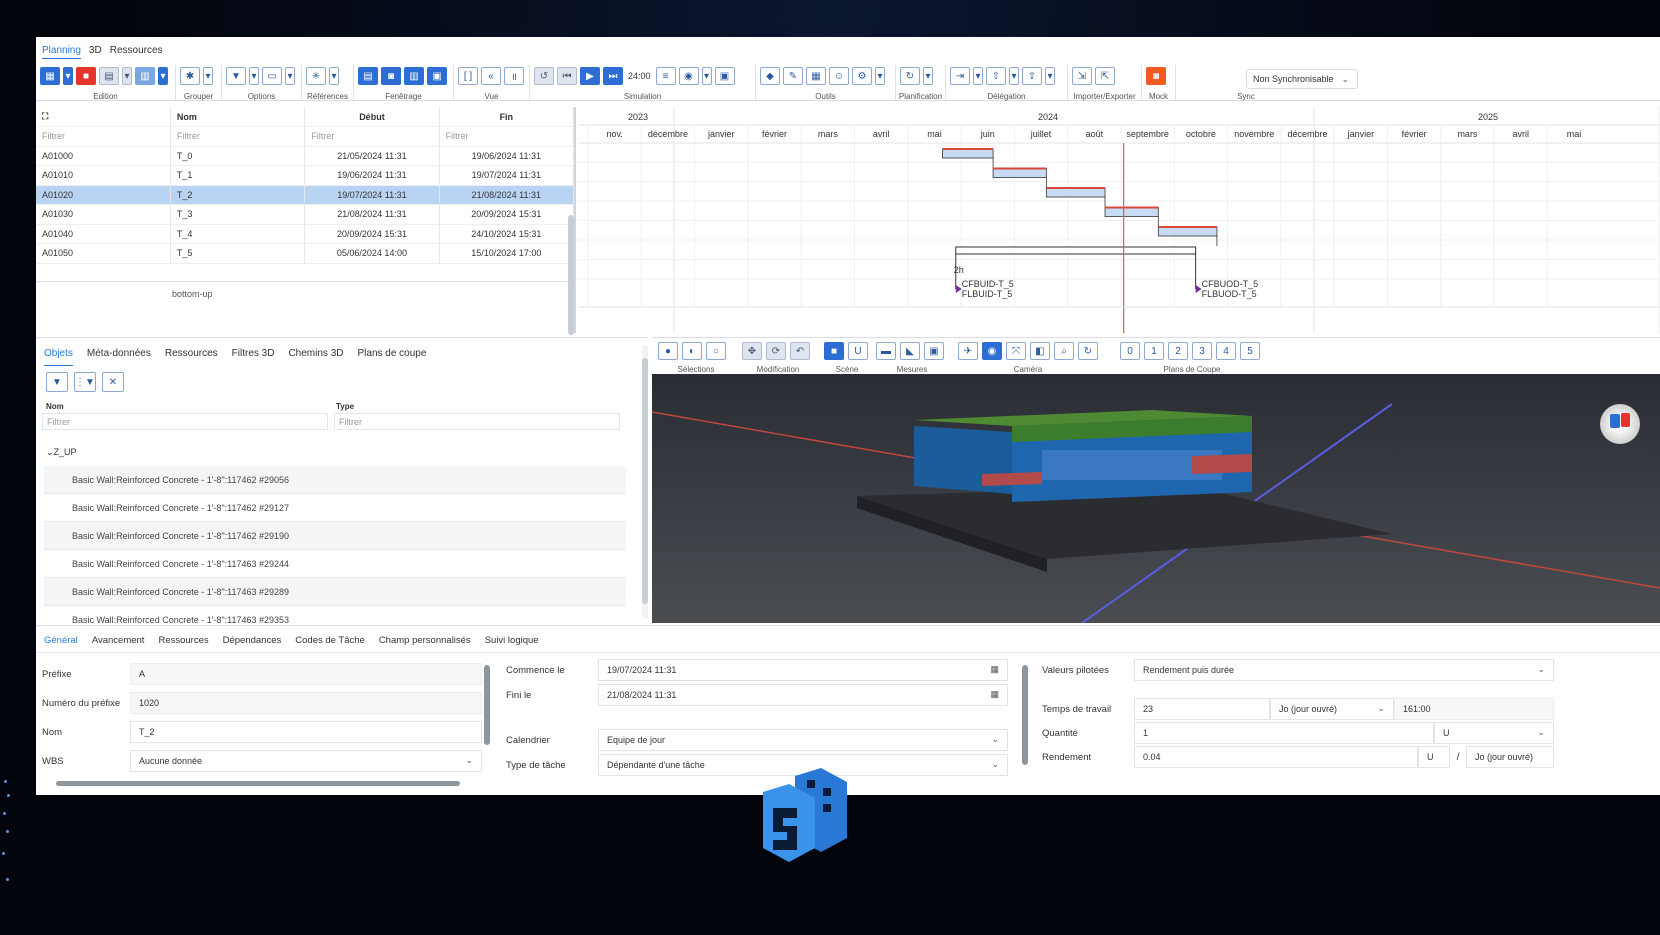 The image size is (1660, 935). What do you see at coordinates (613, 76) in the screenshot?
I see `skip-forward-icon: ⏭` at bounding box center [613, 76].